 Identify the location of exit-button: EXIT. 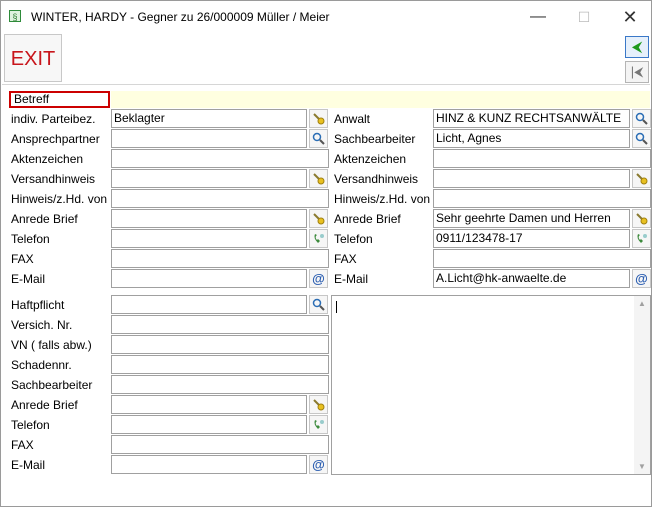
(33, 58).